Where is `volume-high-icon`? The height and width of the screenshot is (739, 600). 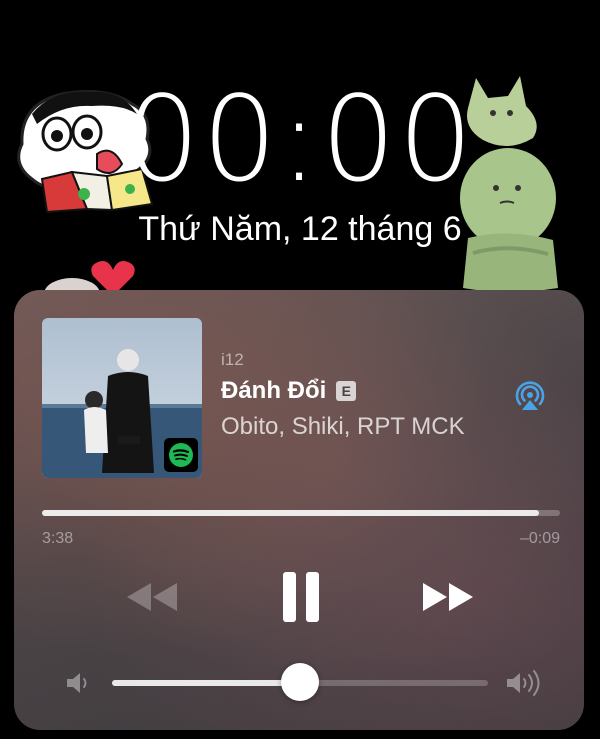 volume-high-icon is located at coordinates (524, 683).